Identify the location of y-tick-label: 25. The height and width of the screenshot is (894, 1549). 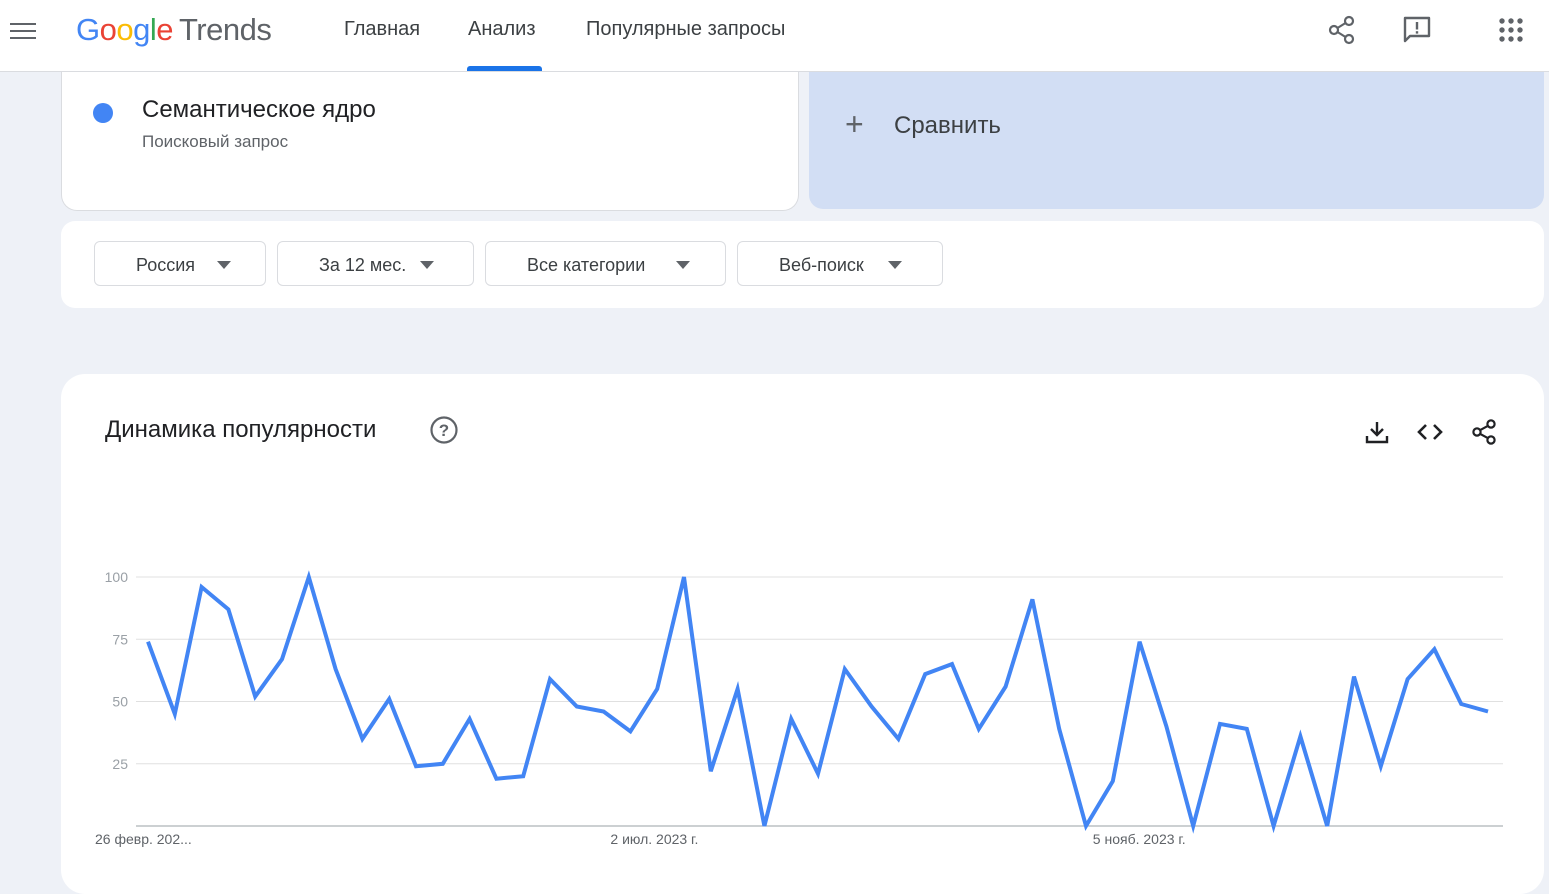
(120, 764).